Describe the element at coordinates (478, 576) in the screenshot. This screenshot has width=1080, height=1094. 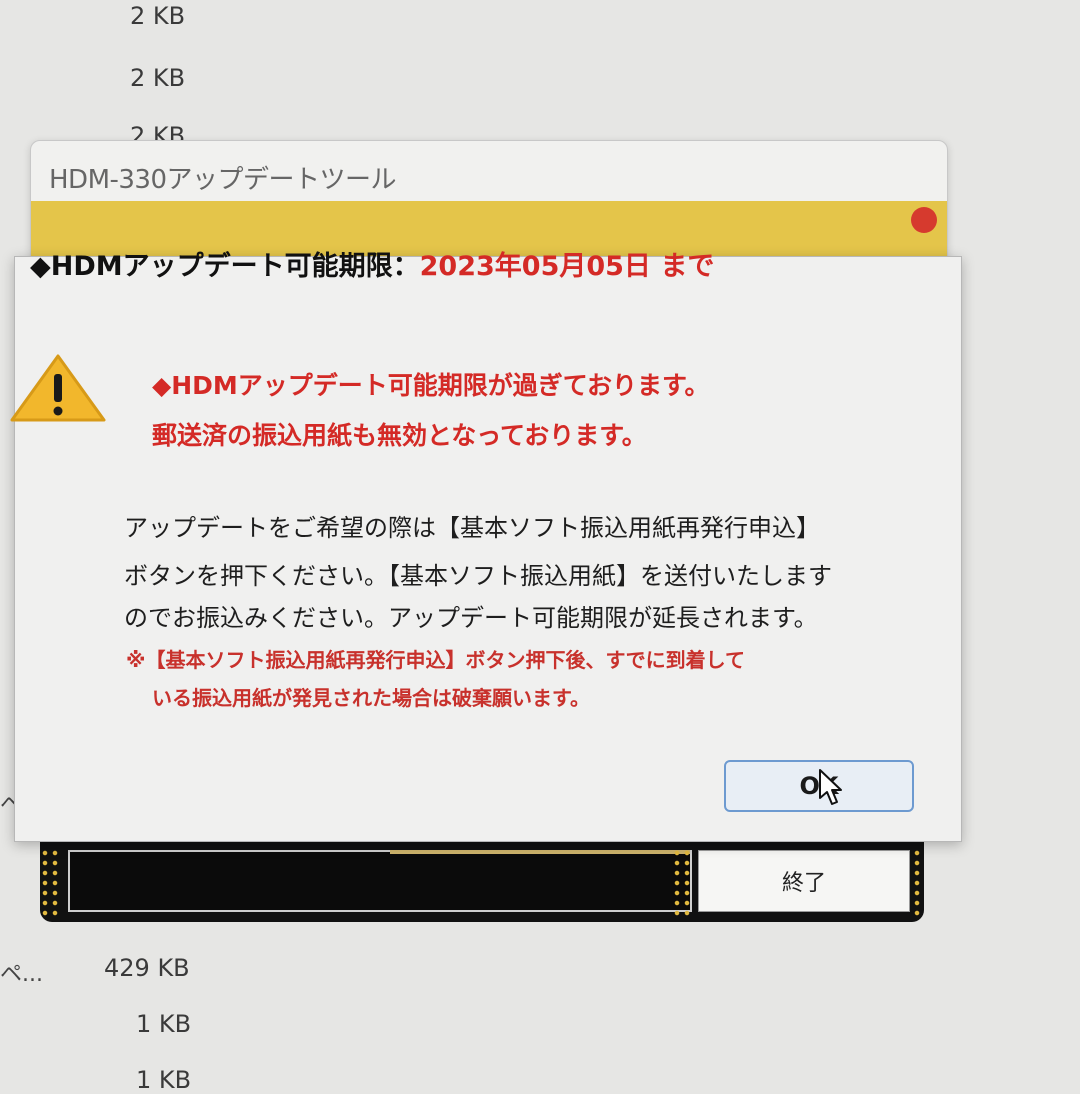
I see `body-line-2: ボタンを押下ください。【基本ソフト振込用紙】を送付いたします` at that location.